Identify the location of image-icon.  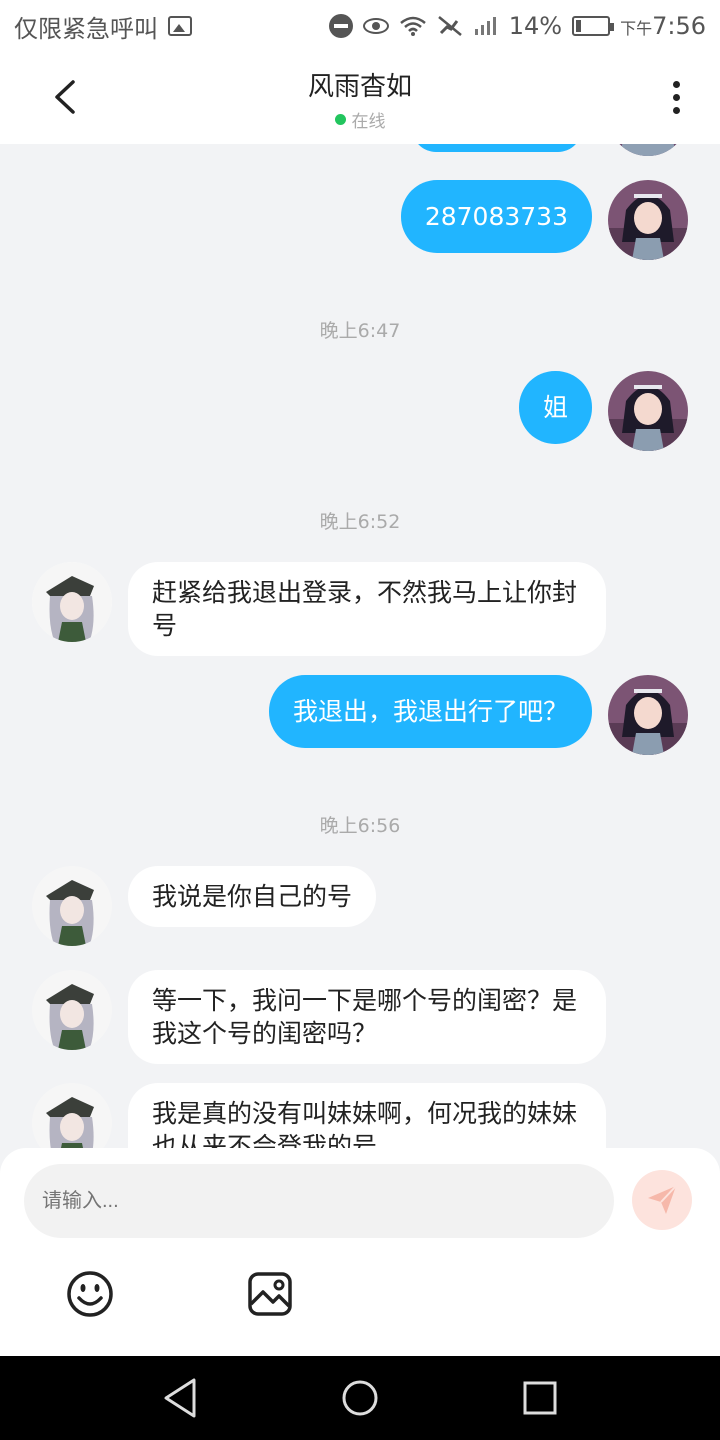
(270, 1294).